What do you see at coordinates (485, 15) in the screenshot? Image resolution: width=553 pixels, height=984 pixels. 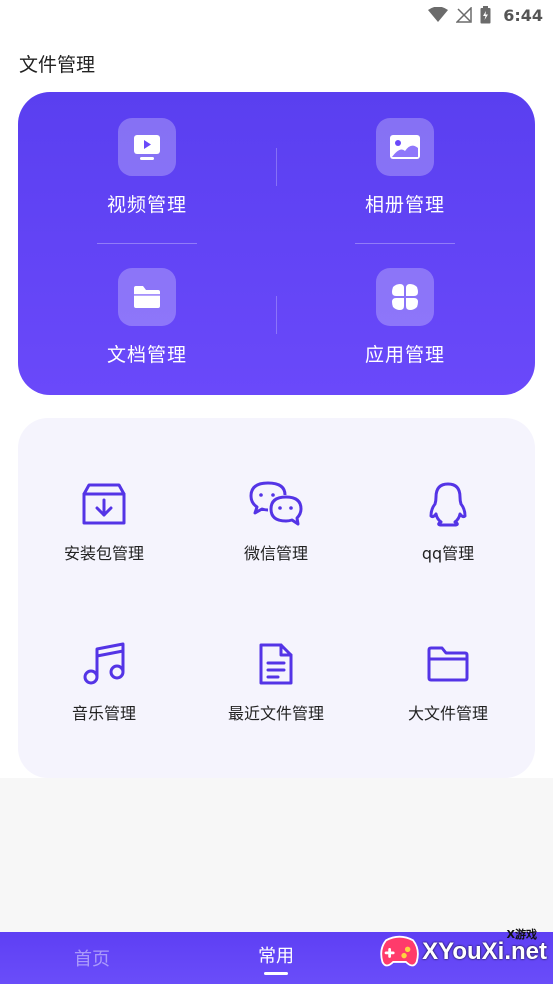 I see `battery-icon` at bounding box center [485, 15].